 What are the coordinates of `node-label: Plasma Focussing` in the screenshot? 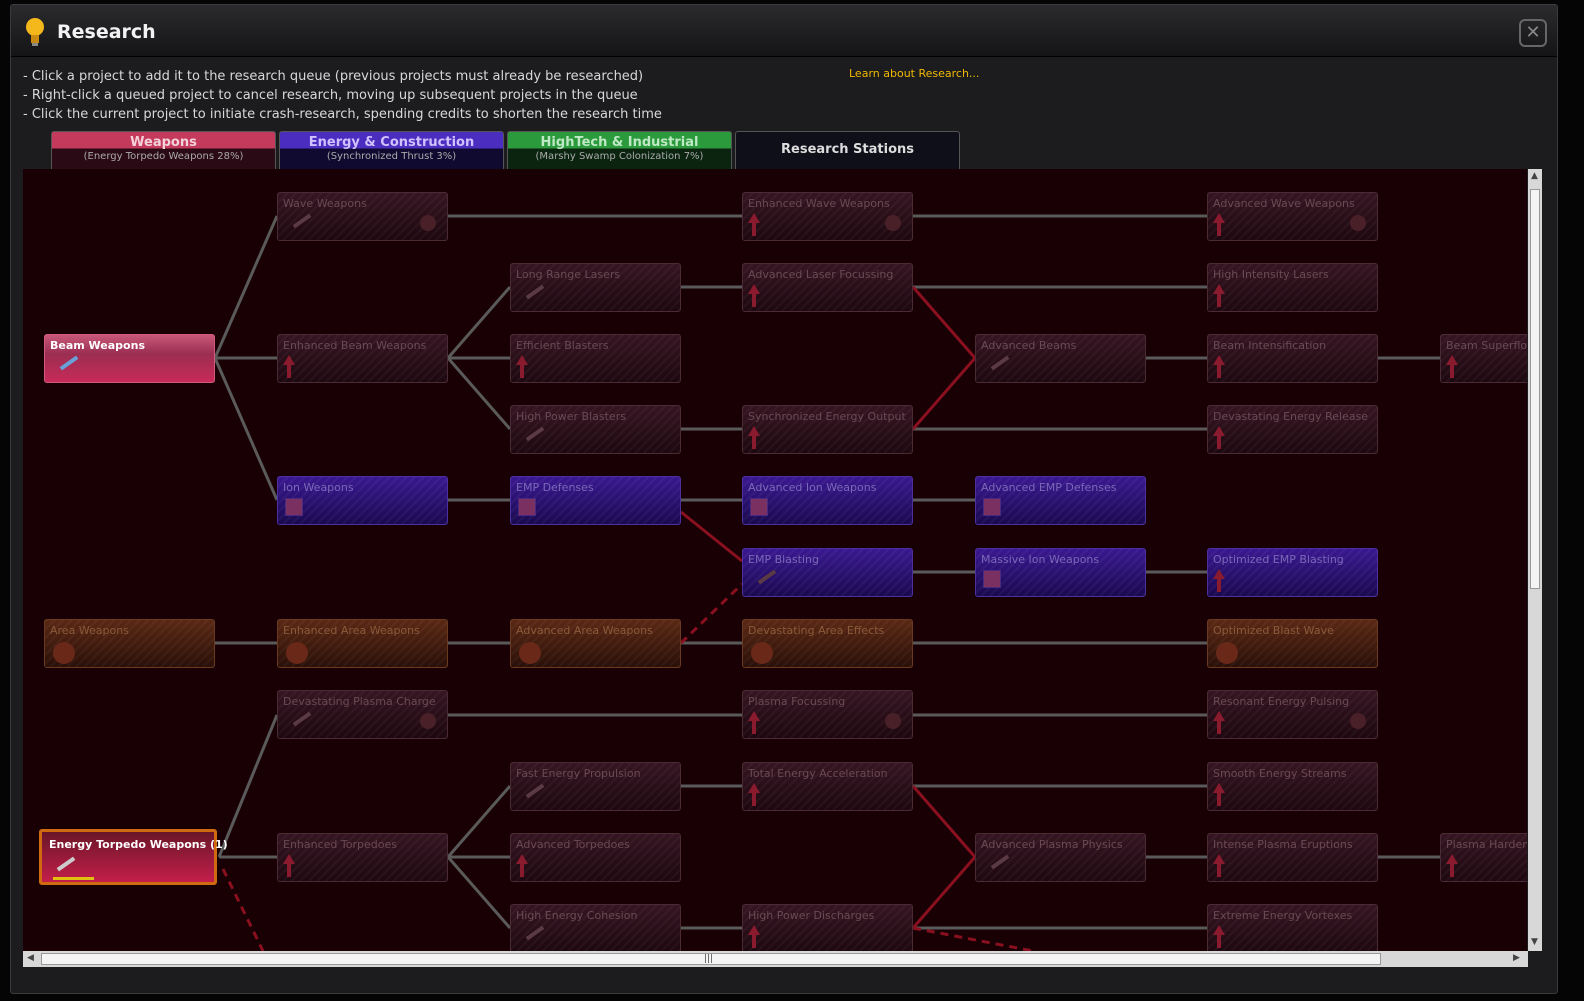 It's located at (797, 701).